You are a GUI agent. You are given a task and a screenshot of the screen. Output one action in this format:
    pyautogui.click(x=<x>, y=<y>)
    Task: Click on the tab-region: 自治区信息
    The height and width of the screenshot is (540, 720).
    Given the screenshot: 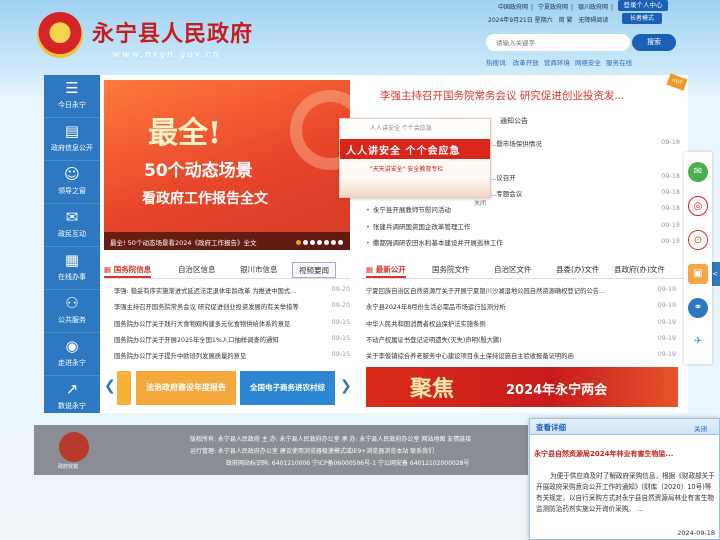 What is the action you would take?
    pyautogui.click(x=197, y=270)
    